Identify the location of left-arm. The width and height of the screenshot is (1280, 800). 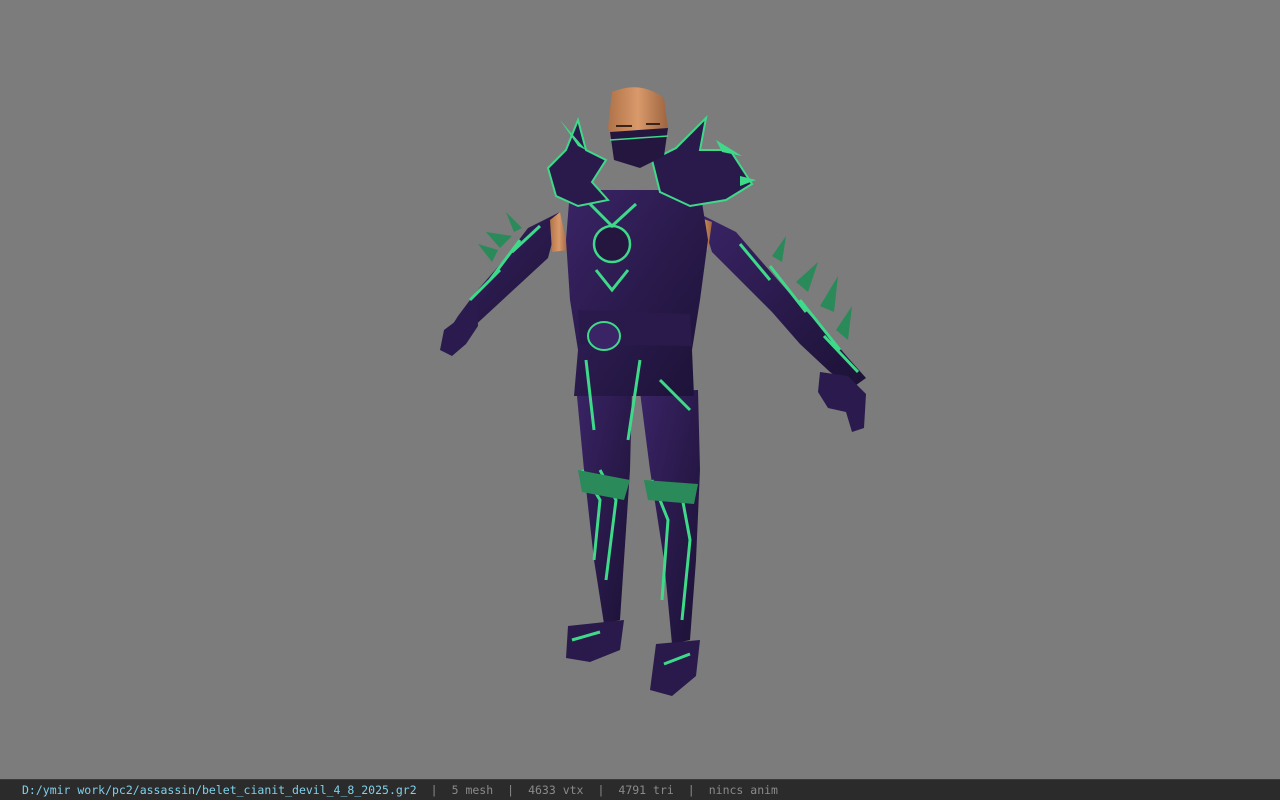
(504, 284).